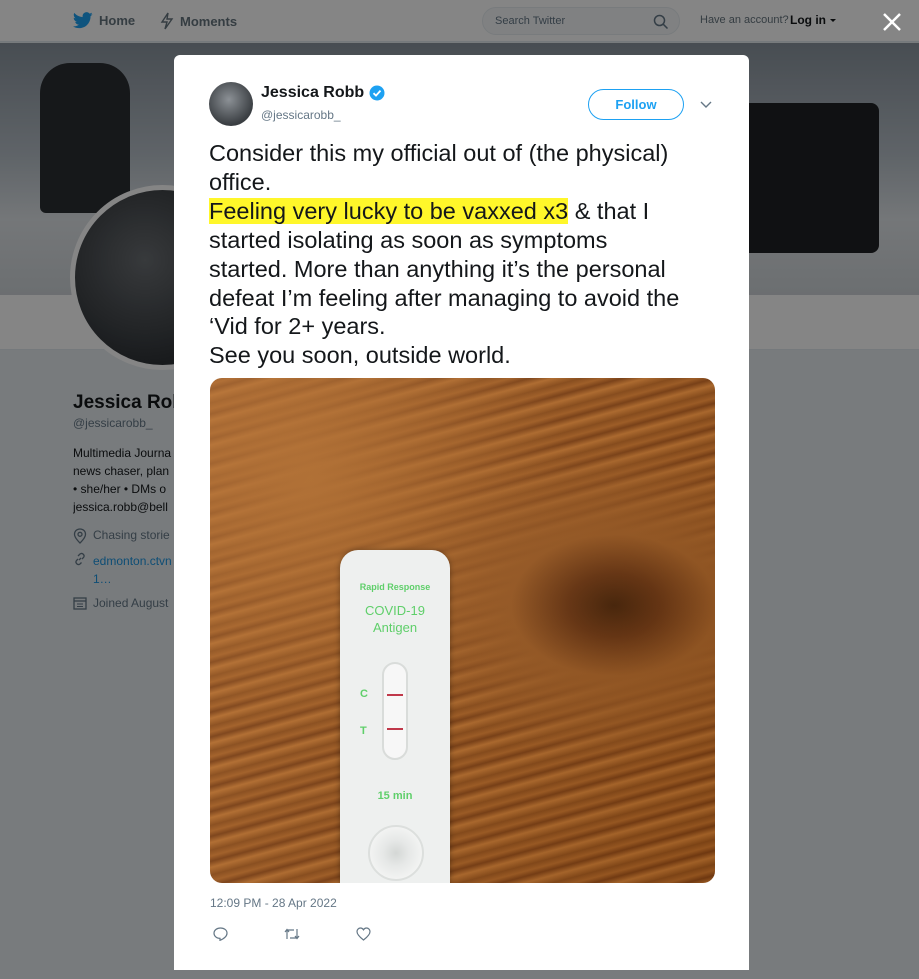 This screenshot has height=979, width=919. What do you see at coordinates (706, 104) in the screenshot?
I see `chevron-down-icon` at bounding box center [706, 104].